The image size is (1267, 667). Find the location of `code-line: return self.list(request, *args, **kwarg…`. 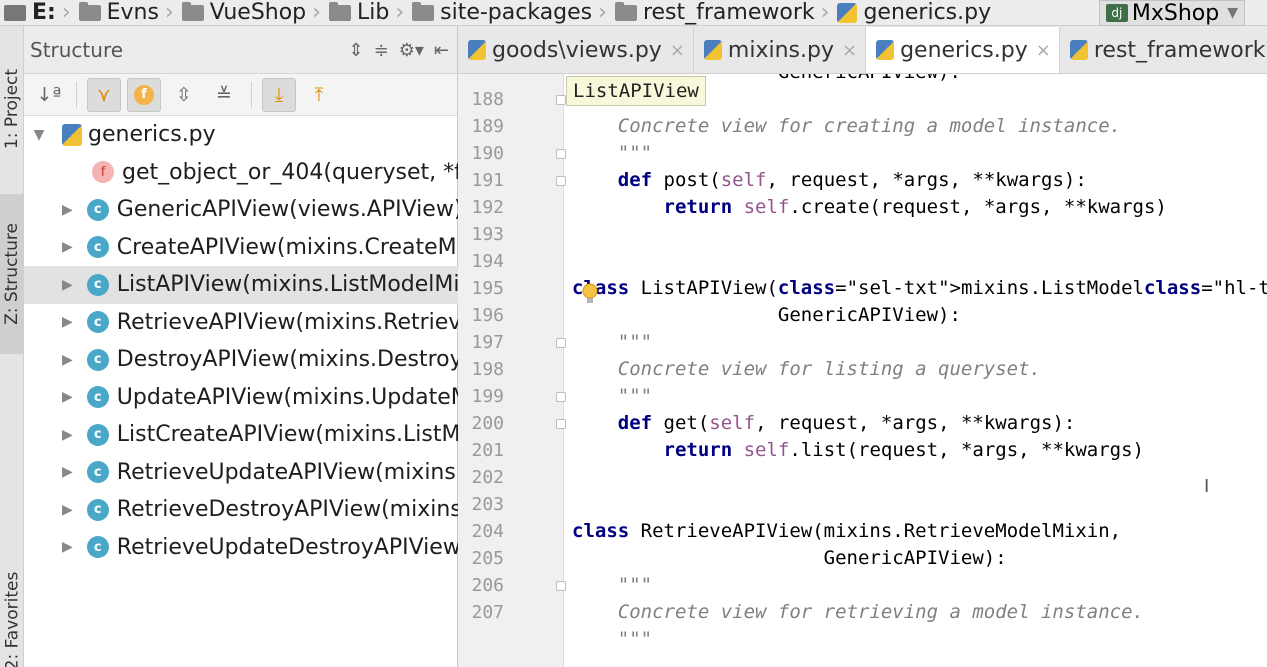

code-line: return self.list(request, *args, **kwarg… is located at coordinates (858, 450).